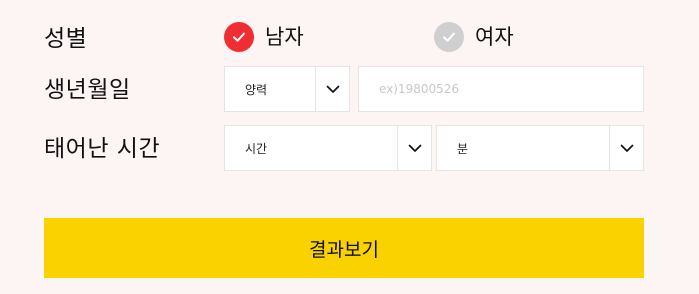 The image size is (699, 294). Describe the element at coordinates (102, 149) in the screenshot. I see `birthtime-label: 태어난 시간` at that location.